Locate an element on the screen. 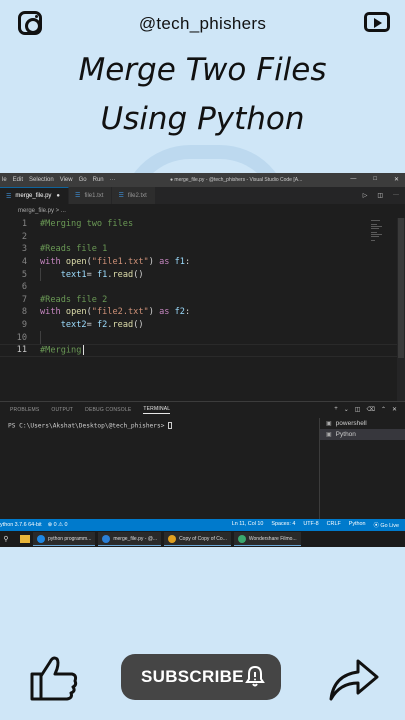 Image resolution: width=405 pixels, height=720 pixels. language-mode-status: Python is located at coordinates (357, 525).